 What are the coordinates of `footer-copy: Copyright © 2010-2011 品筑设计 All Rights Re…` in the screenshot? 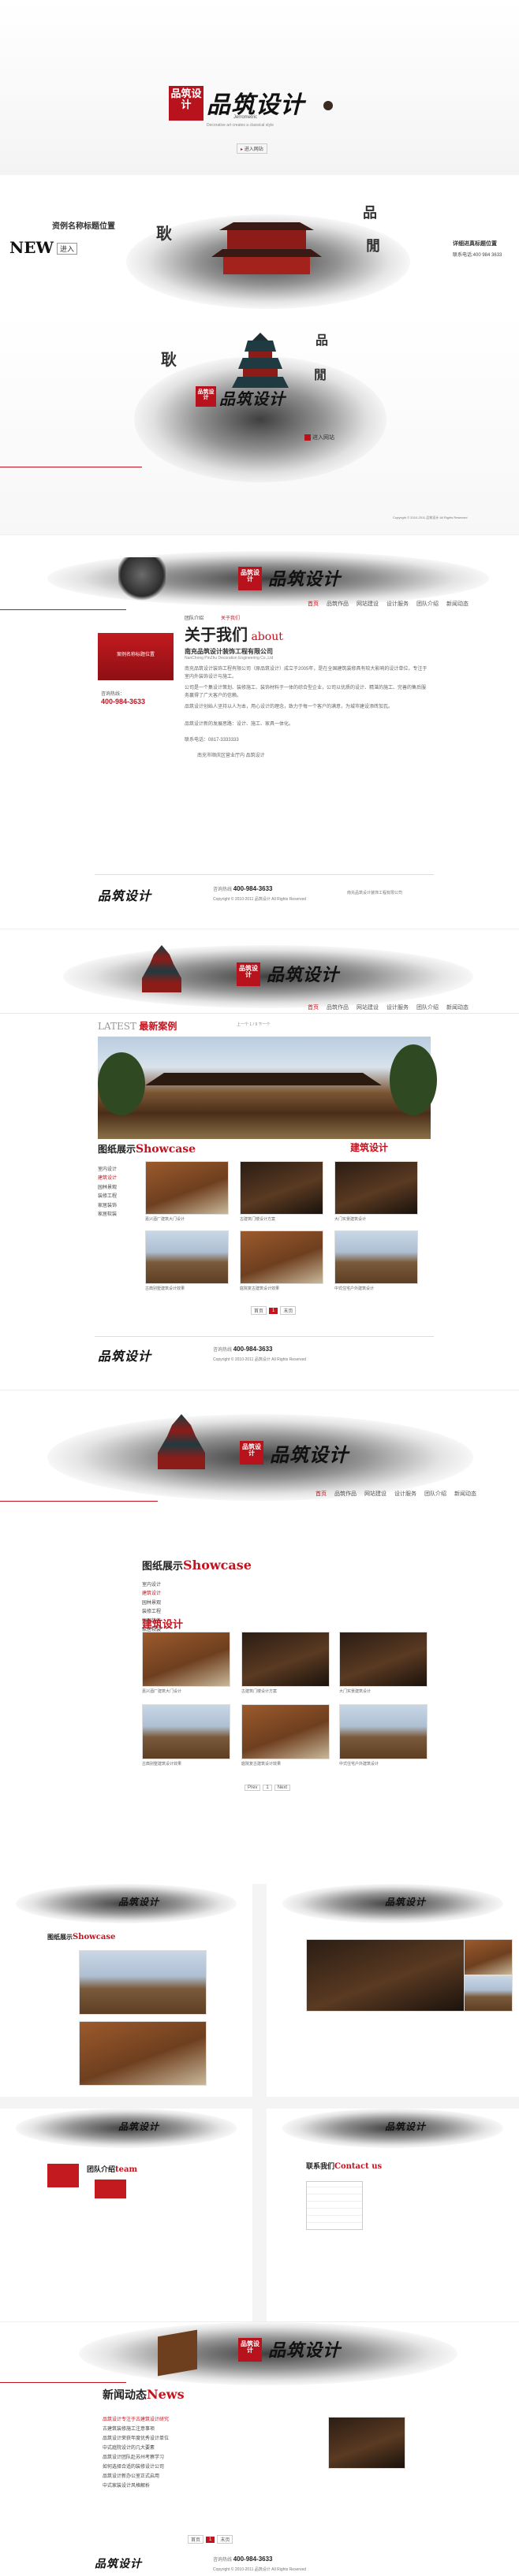 It's located at (260, 2569).